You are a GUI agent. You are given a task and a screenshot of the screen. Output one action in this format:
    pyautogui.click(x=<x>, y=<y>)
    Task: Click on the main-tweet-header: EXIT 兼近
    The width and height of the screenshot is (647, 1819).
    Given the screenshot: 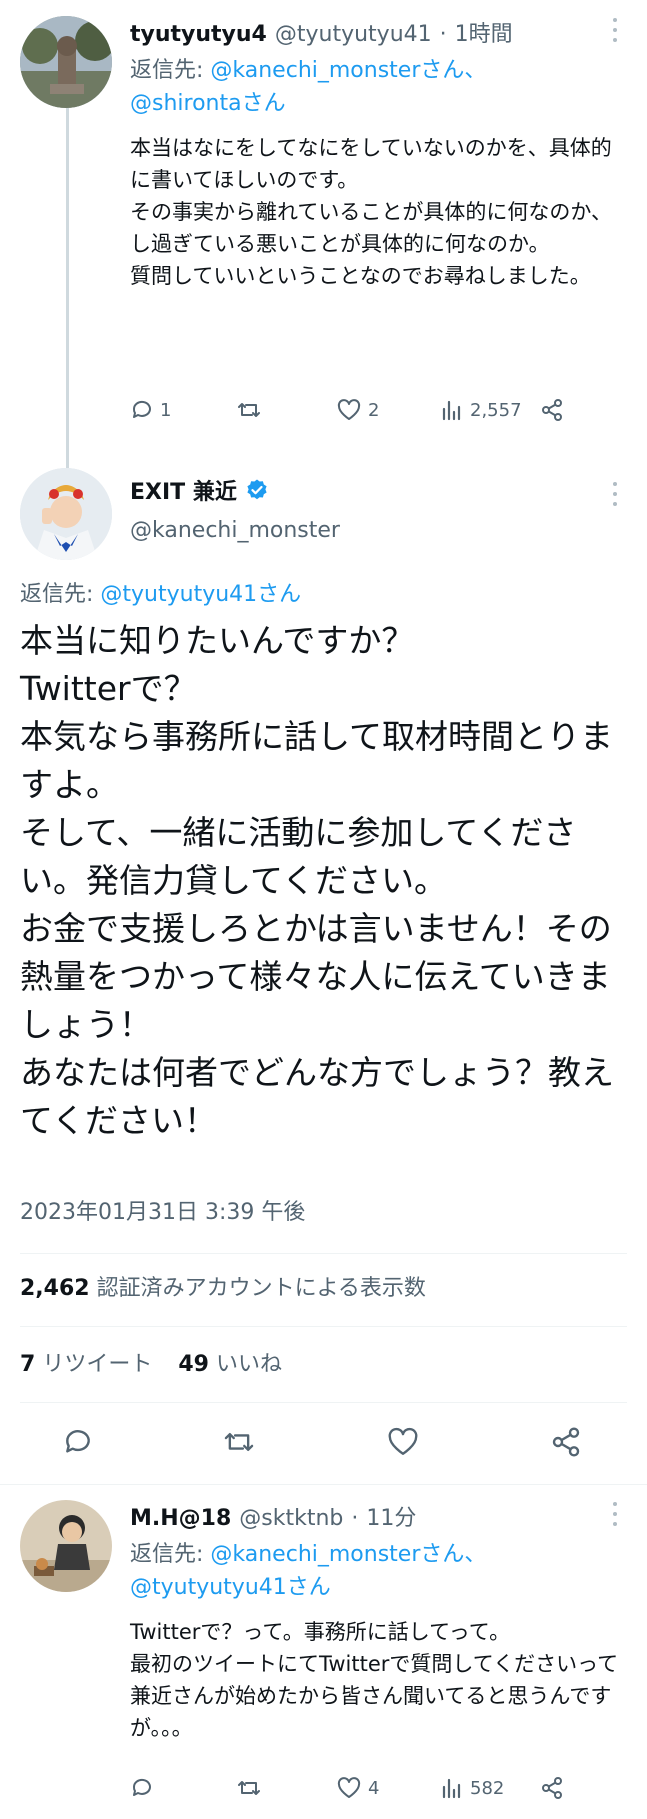 What is the action you would take?
    pyautogui.click(x=199, y=490)
    